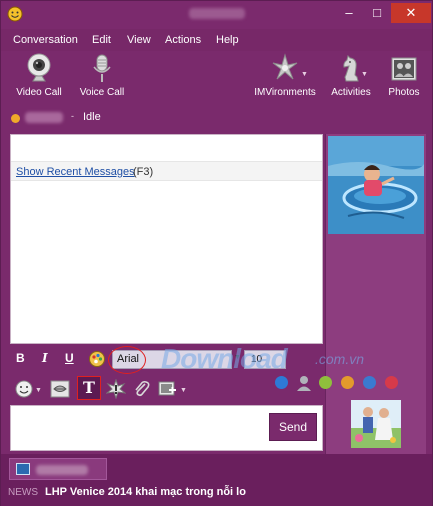 This screenshot has width=433, height=506. What do you see at coordinates (15, 118) in the screenshot?
I see `status-icon` at bounding box center [15, 118].